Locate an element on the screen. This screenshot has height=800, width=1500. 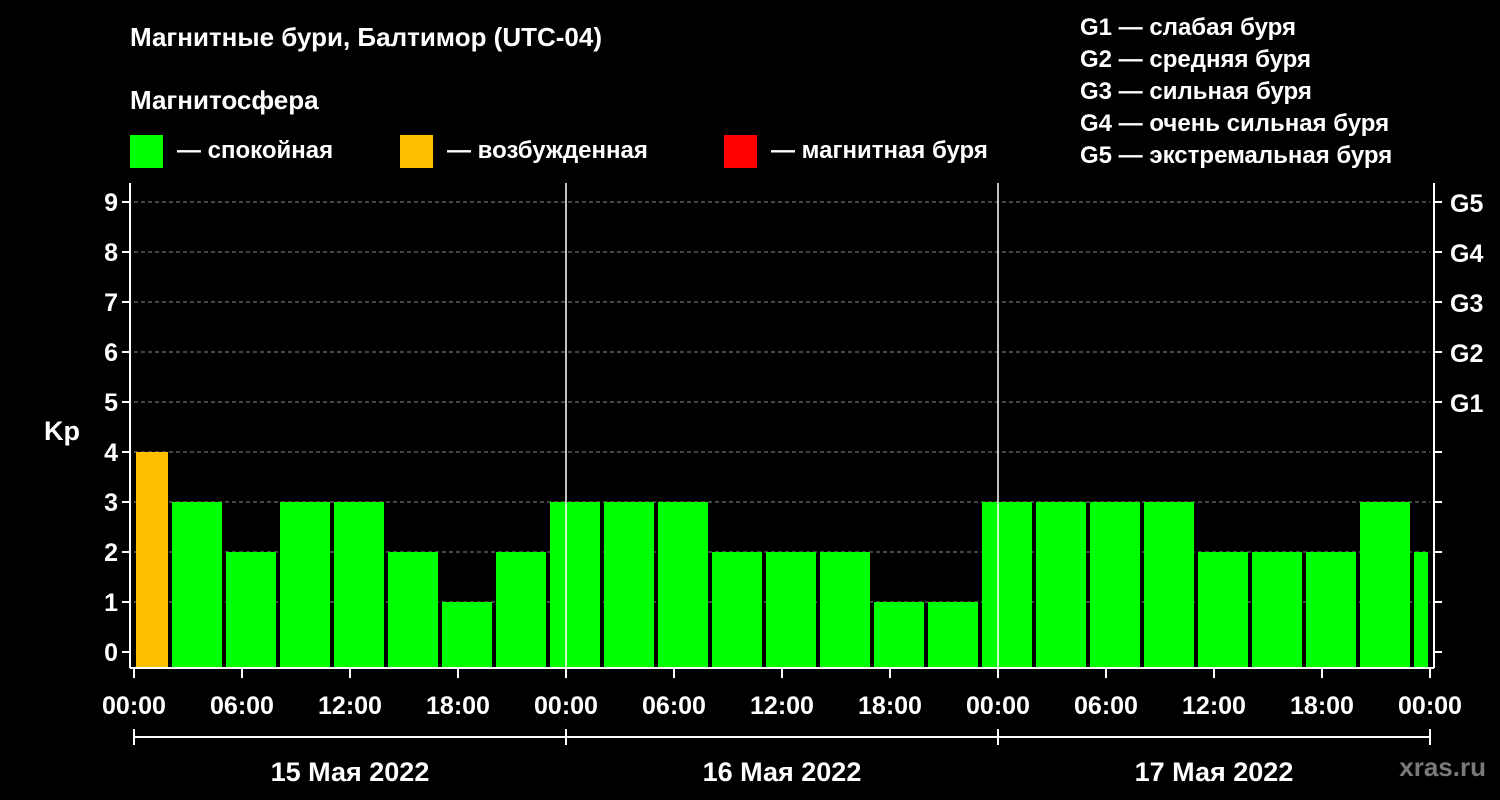
y-tick-label-3: 3 is located at coordinates (111, 503).